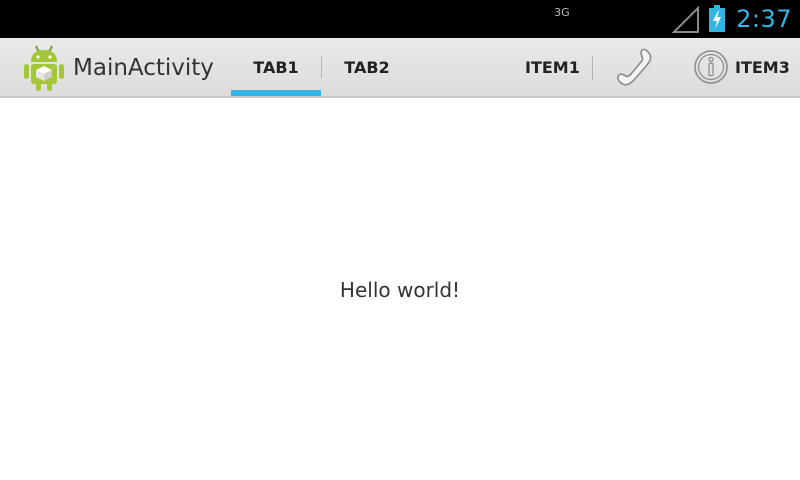 The height and width of the screenshot is (480, 800). I want to click on status-tray: 3G 2:37, so click(673, 19).